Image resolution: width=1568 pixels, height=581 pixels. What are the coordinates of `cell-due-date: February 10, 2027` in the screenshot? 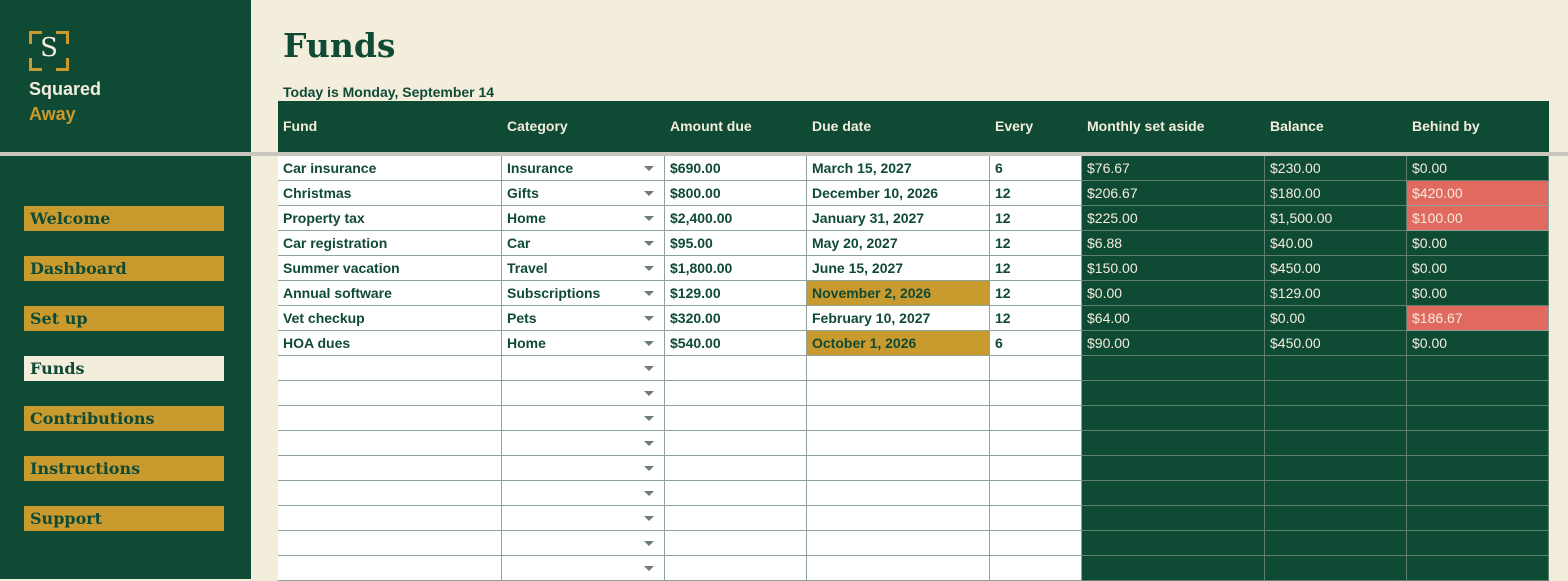 It's located at (898, 318).